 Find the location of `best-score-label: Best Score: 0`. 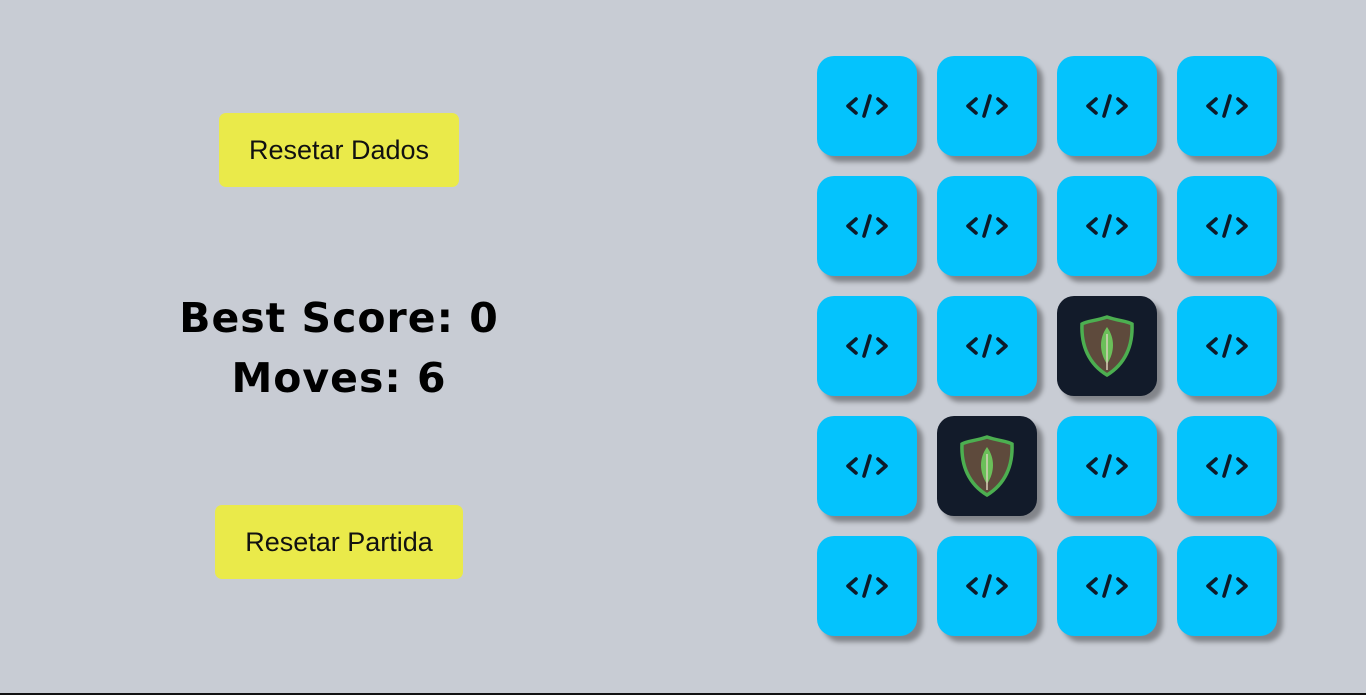

best-score-label: Best Score: 0 is located at coordinates (339, 318).